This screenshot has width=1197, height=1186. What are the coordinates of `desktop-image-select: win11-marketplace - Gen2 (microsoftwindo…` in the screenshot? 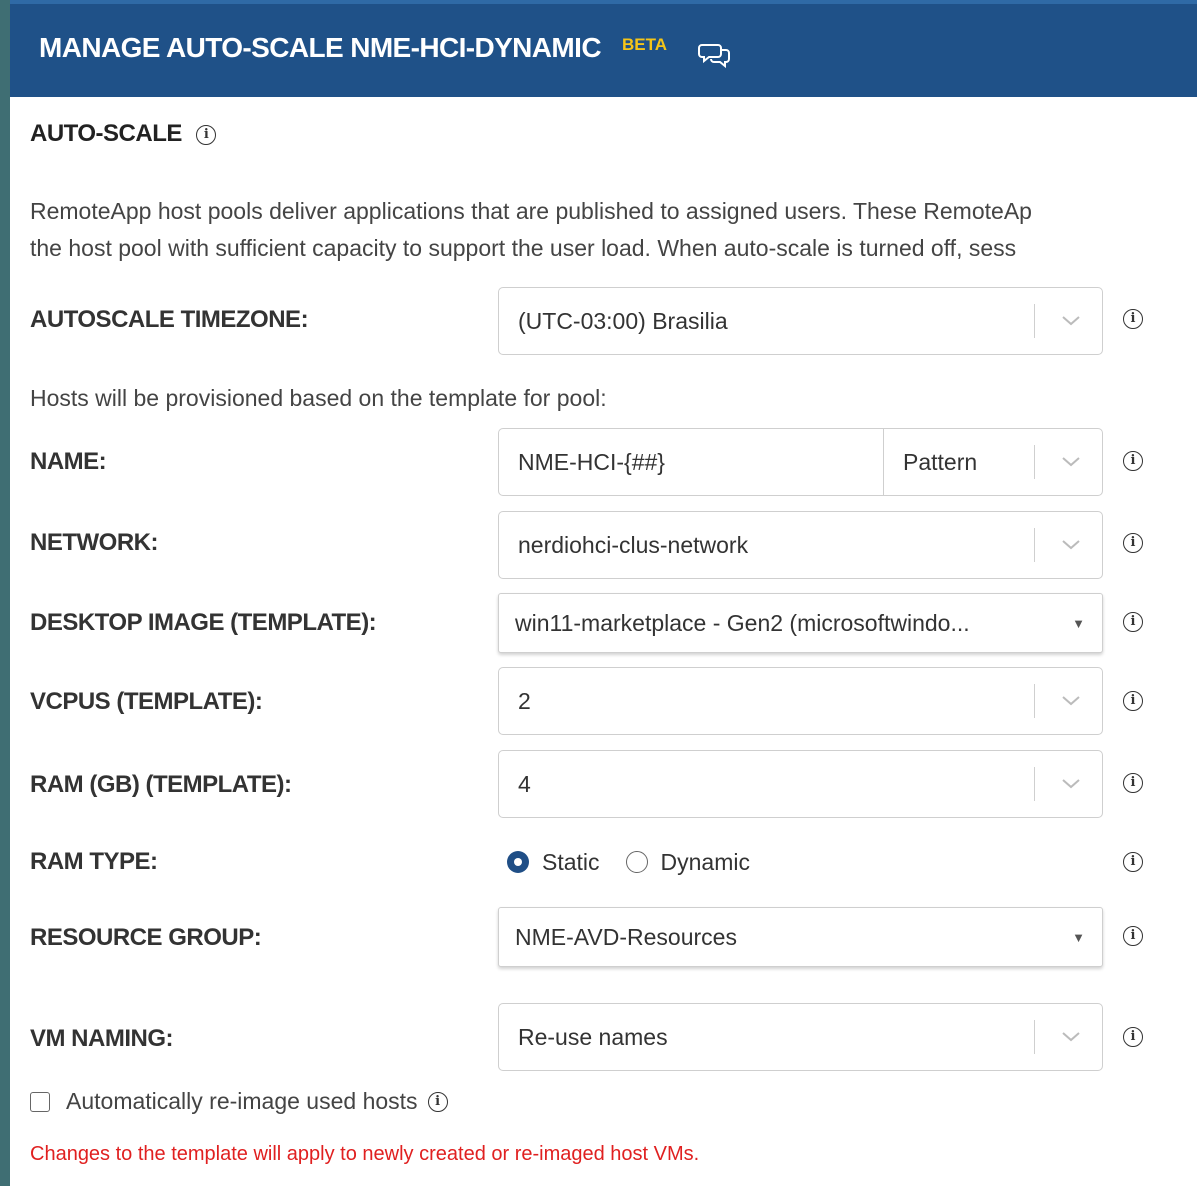 It's located at (800, 623).